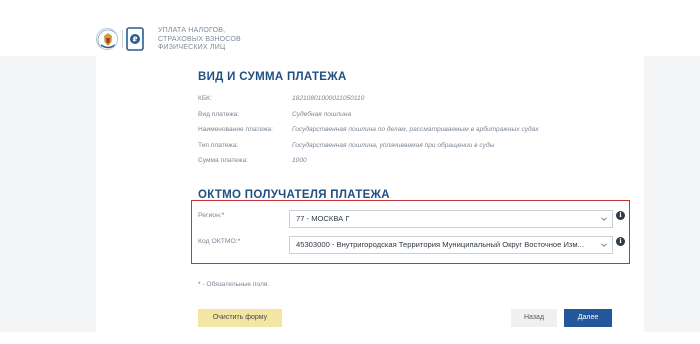  I want to click on site-title-line: ФИЗИЧЕСКИХ ЛИЦ, so click(192, 47).